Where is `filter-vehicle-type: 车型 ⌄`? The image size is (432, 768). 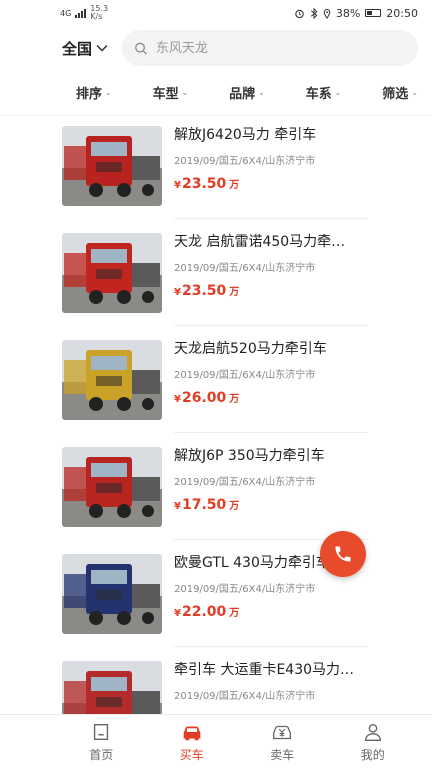 filter-vehicle-type: 车型 ⌄ is located at coordinates (171, 92).